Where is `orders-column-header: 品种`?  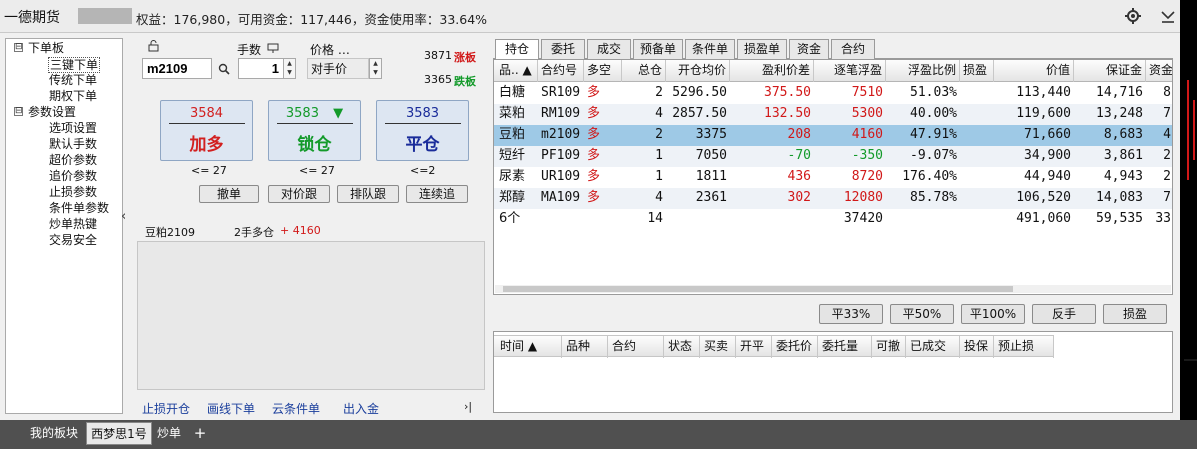
orders-column-header: 品种 is located at coordinates (585, 347).